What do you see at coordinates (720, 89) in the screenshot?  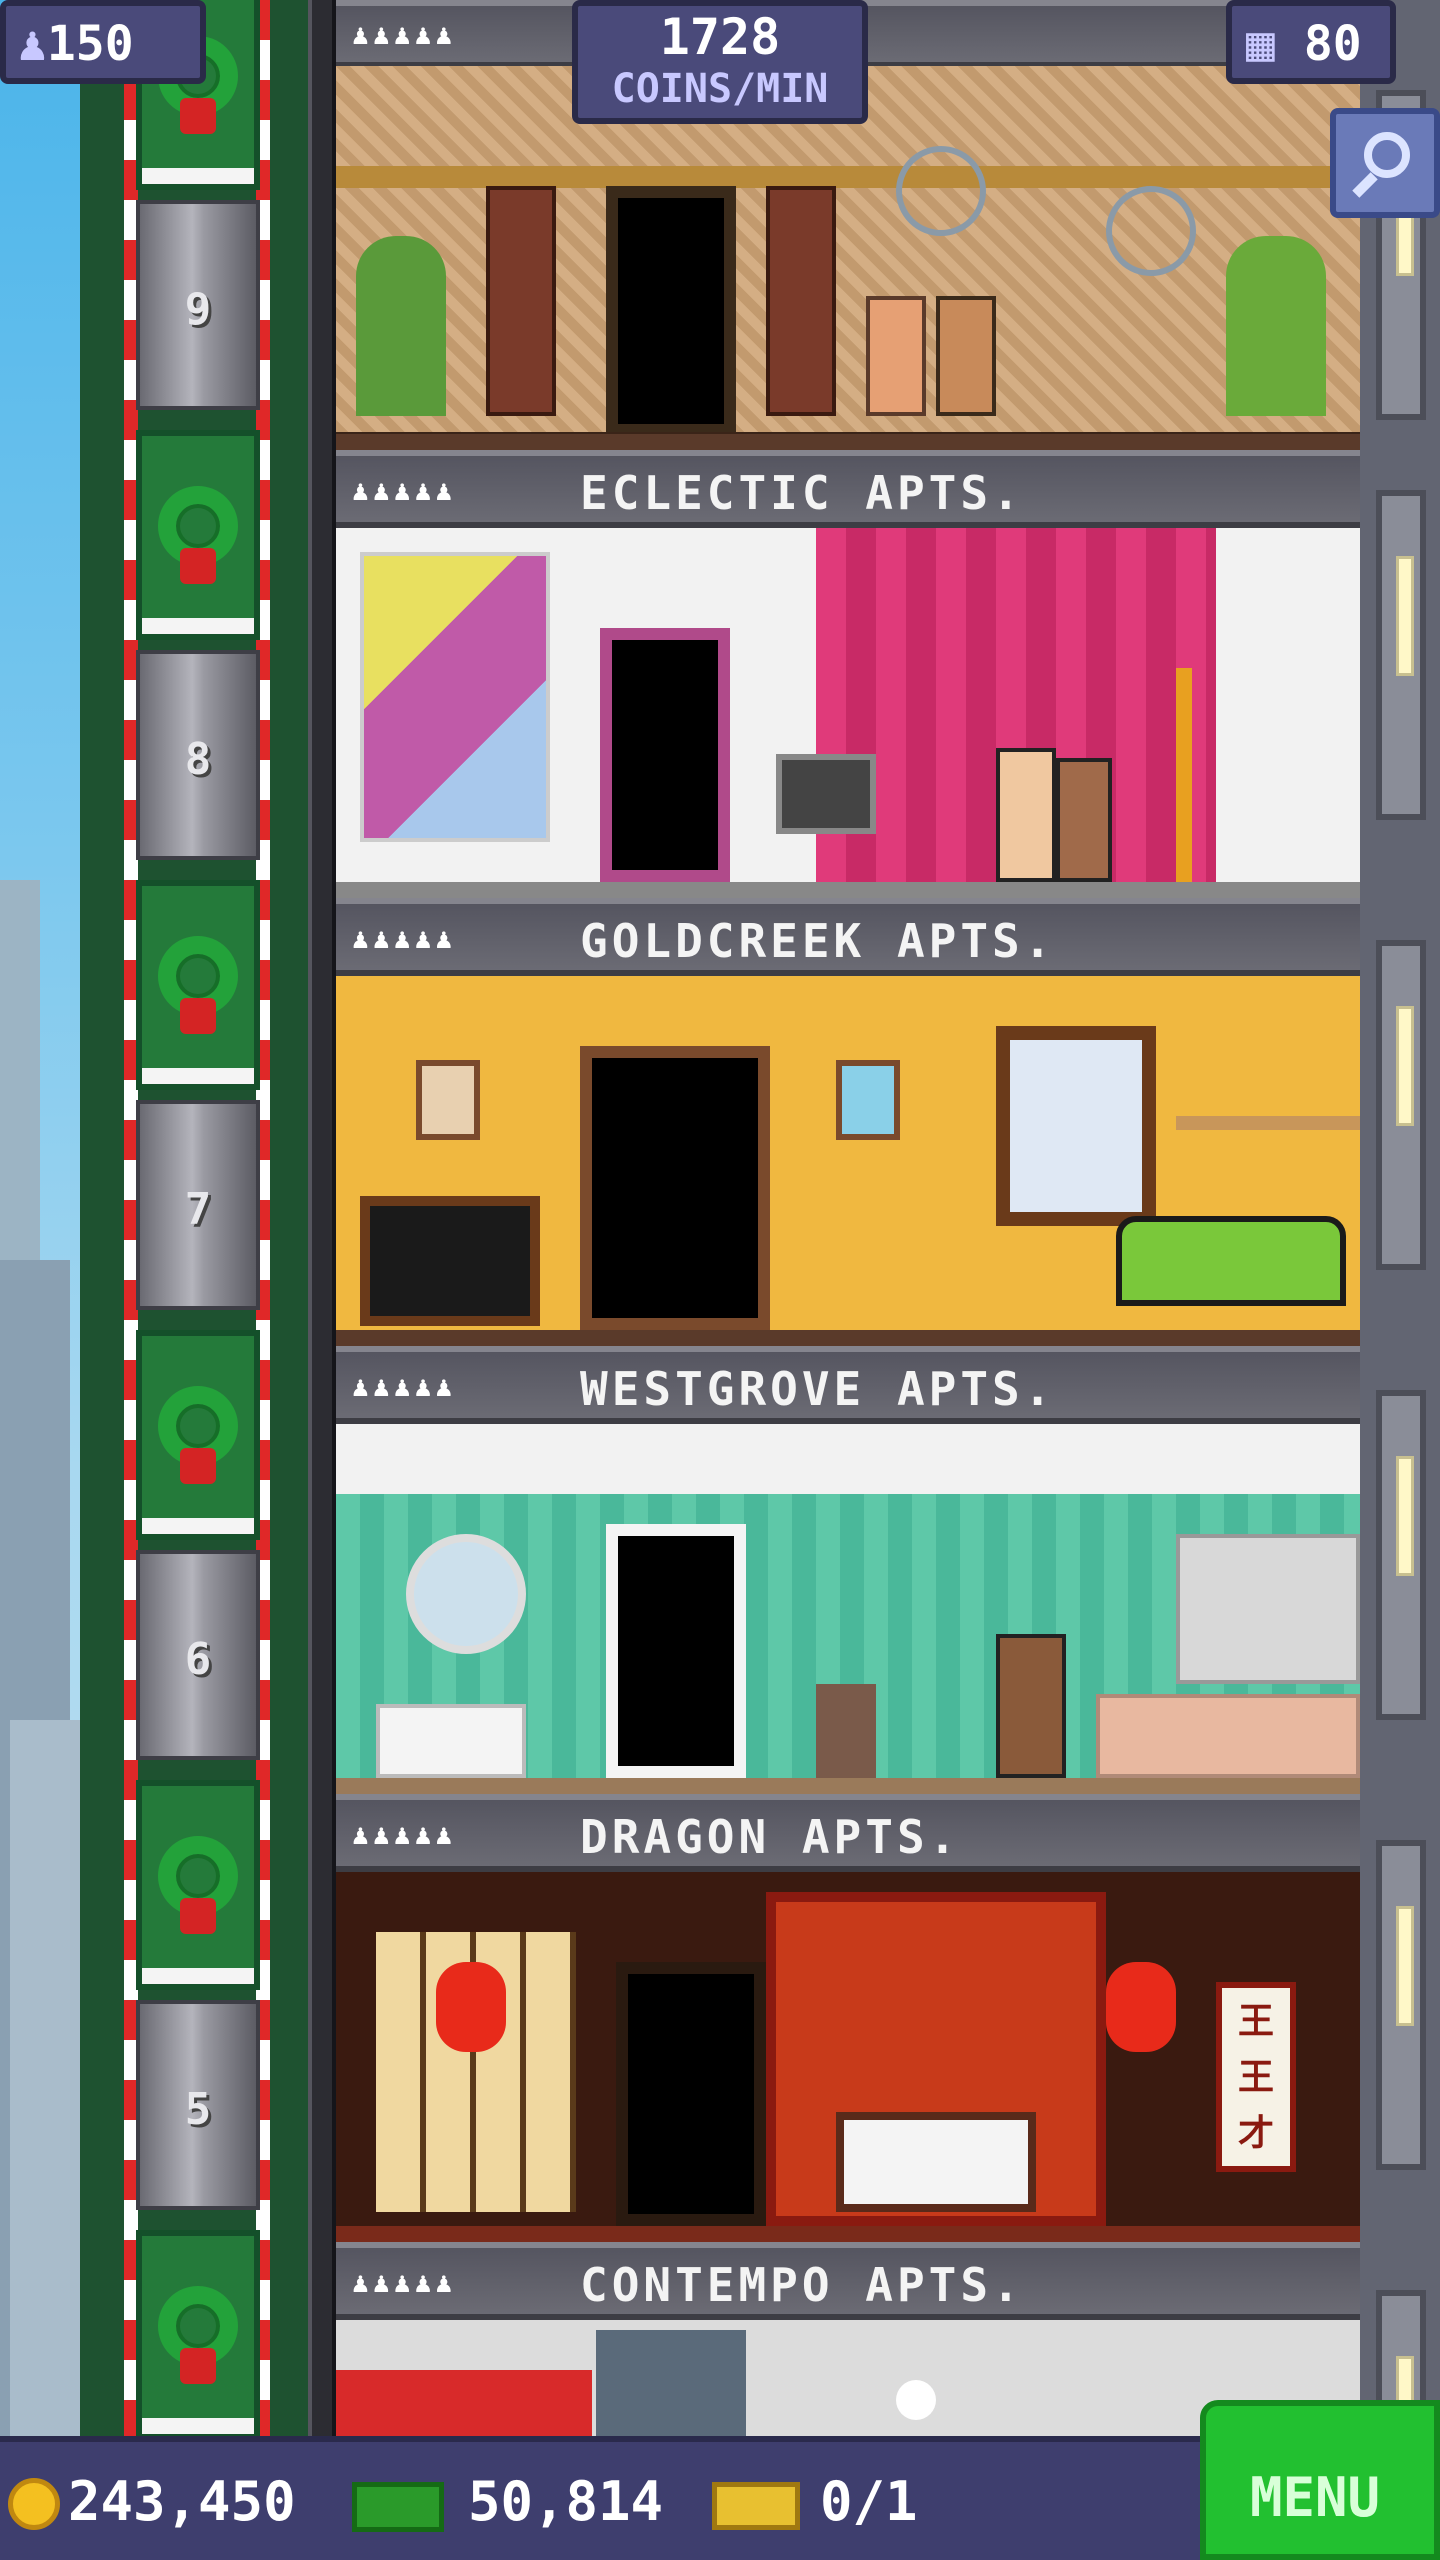 I see `coins-per-min-unit: COINS/MIN` at bounding box center [720, 89].